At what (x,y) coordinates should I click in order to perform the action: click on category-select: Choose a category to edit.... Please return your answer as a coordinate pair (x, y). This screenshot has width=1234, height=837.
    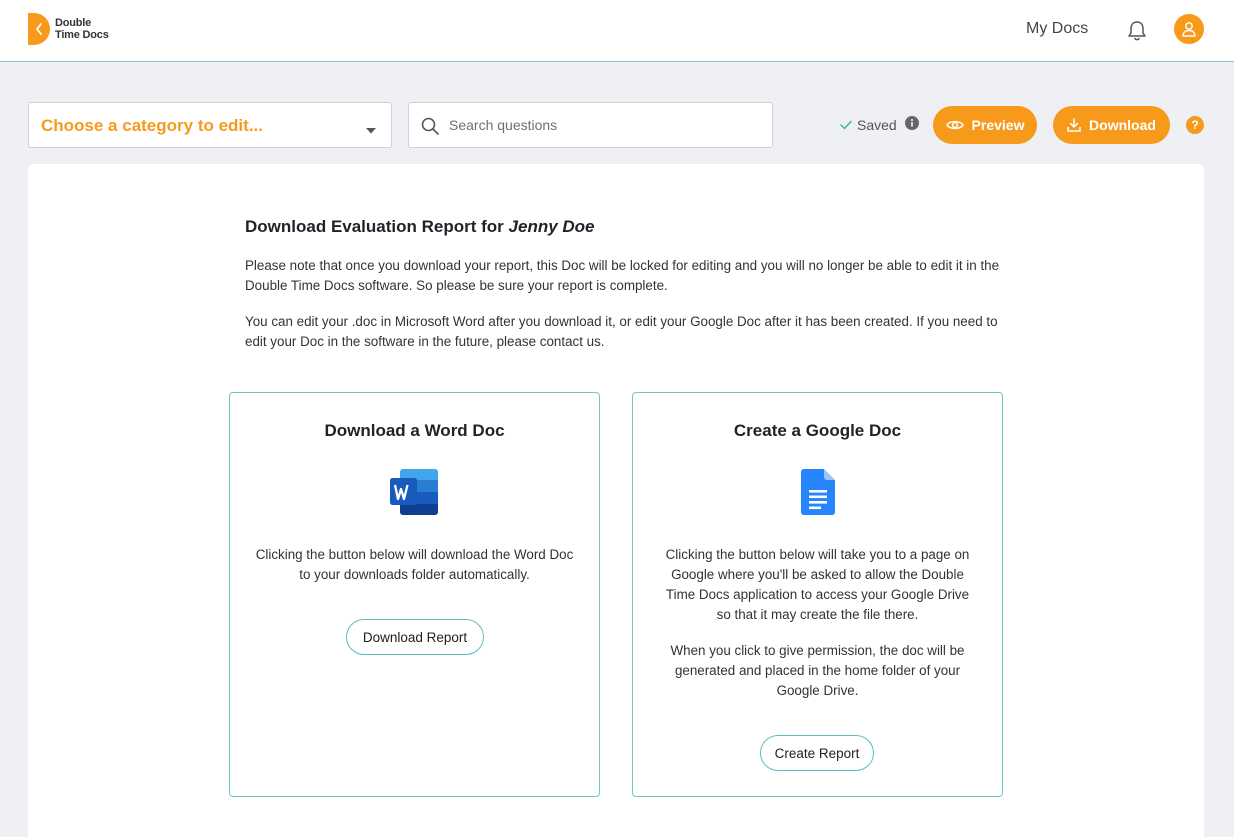
    Looking at the image, I should click on (210, 125).